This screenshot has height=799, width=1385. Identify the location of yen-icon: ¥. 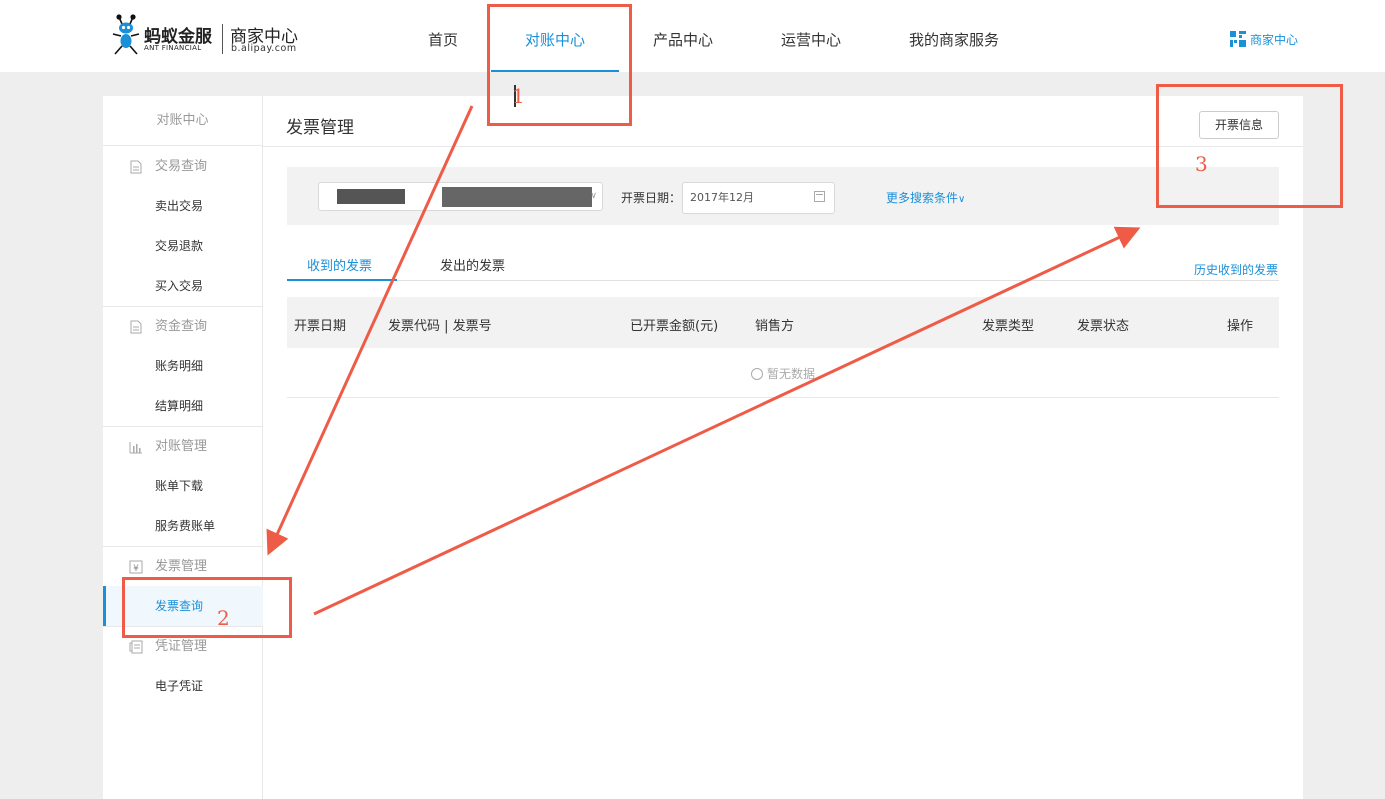
(136, 567).